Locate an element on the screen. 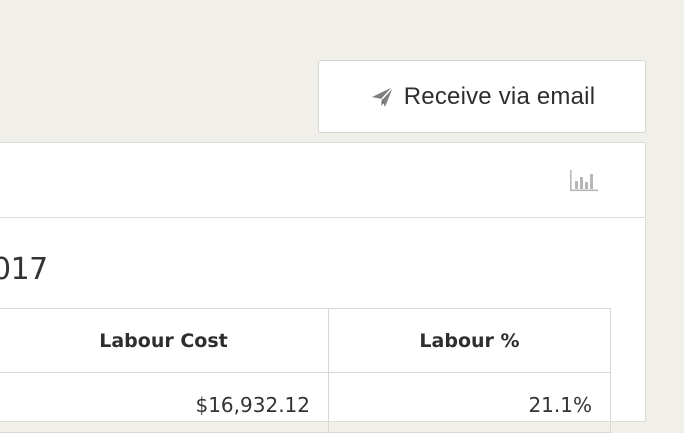 This screenshot has height=433, width=684. report-period-title: 017 is located at coordinates (24, 269).